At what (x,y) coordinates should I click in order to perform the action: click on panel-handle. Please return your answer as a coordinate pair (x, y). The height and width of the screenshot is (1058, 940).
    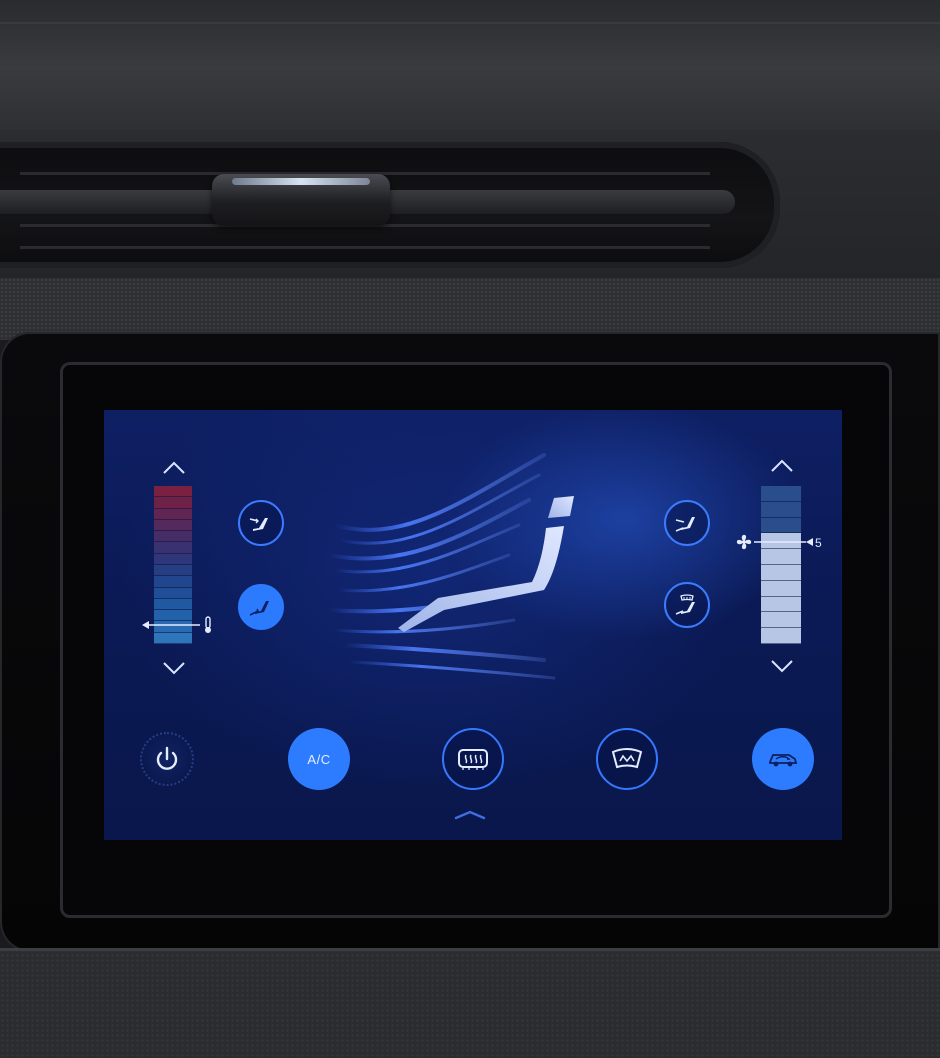
    Looking at the image, I should click on (470, 815).